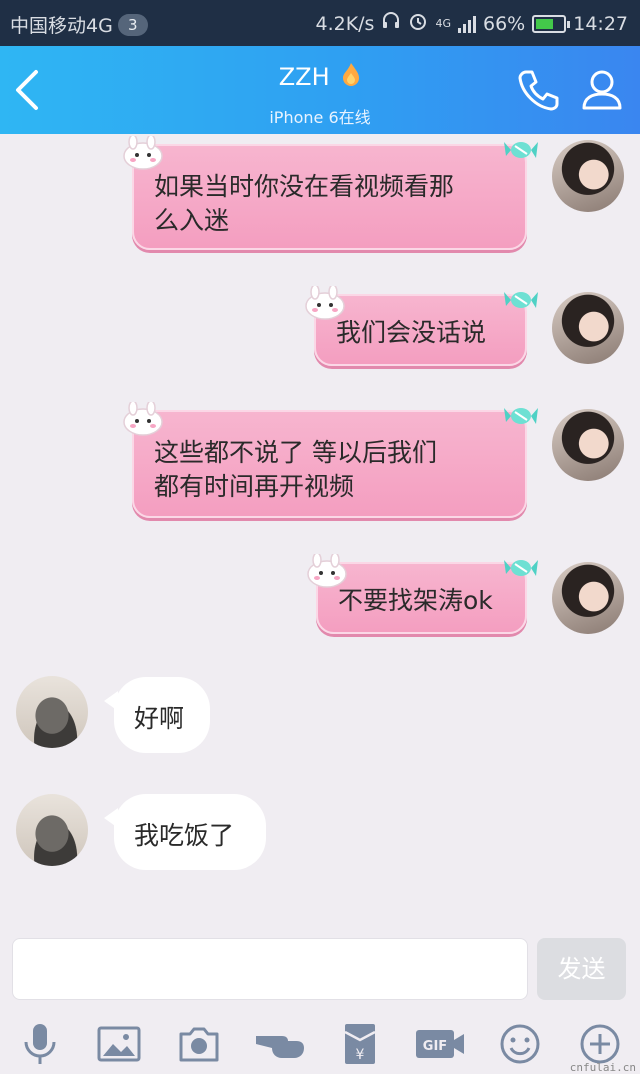 The width and height of the screenshot is (640, 1074). What do you see at coordinates (61, 26) in the screenshot?
I see `carrier-label: 中国移动4G` at bounding box center [61, 26].